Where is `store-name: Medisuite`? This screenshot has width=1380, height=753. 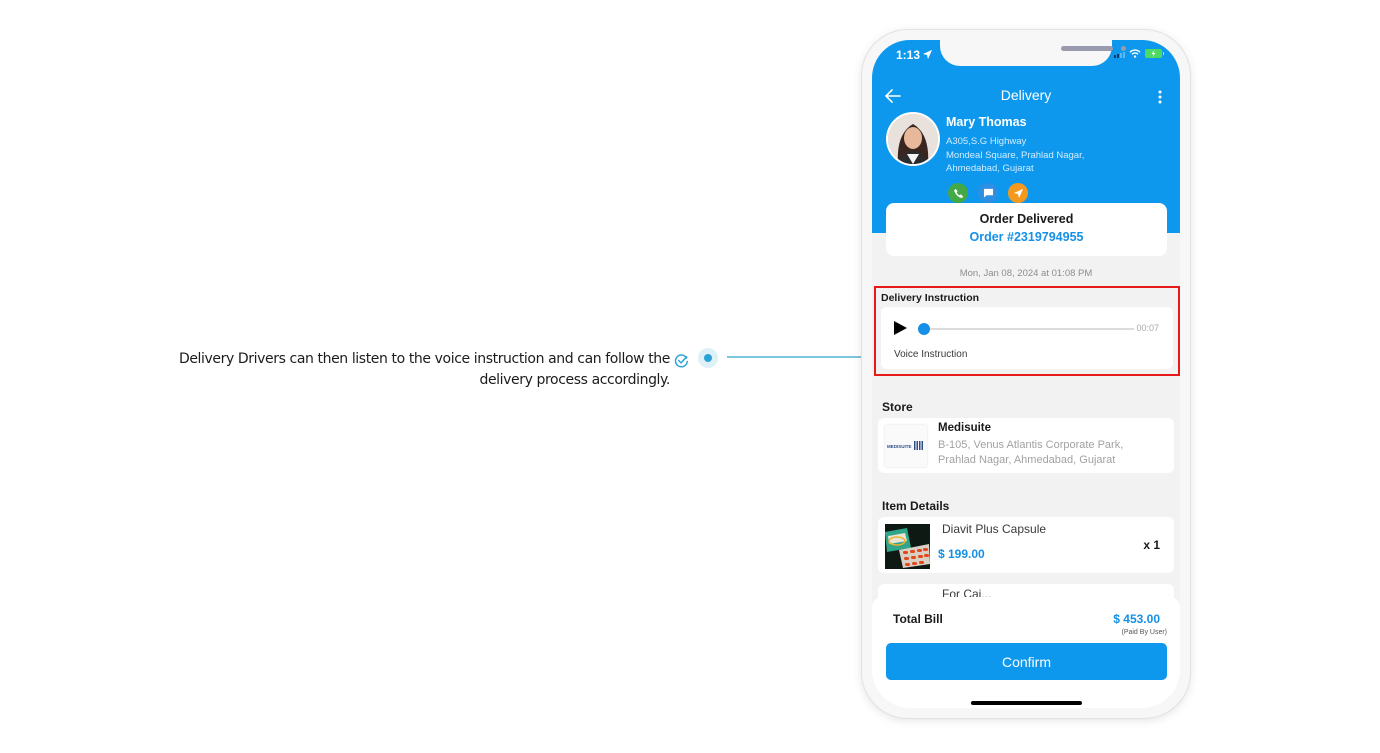 store-name: Medisuite is located at coordinates (965, 428).